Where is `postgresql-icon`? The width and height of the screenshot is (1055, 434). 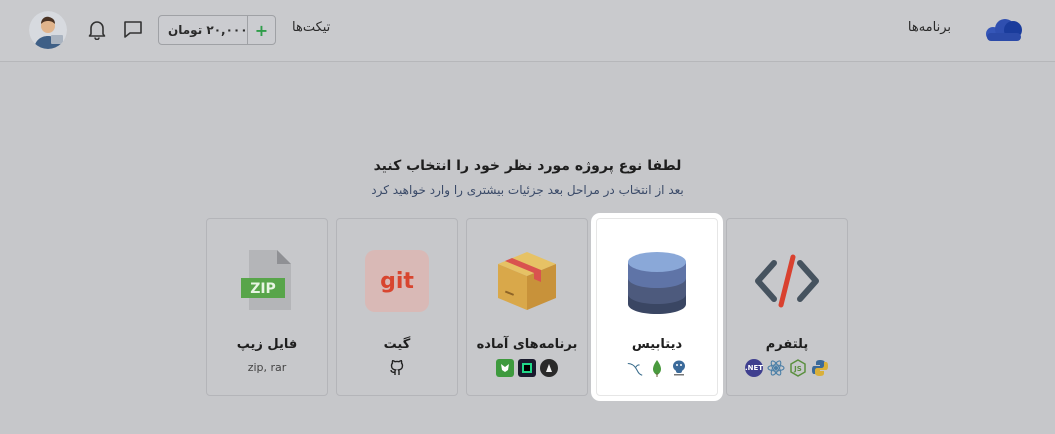
postgresql-icon is located at coordinates (679, 368).